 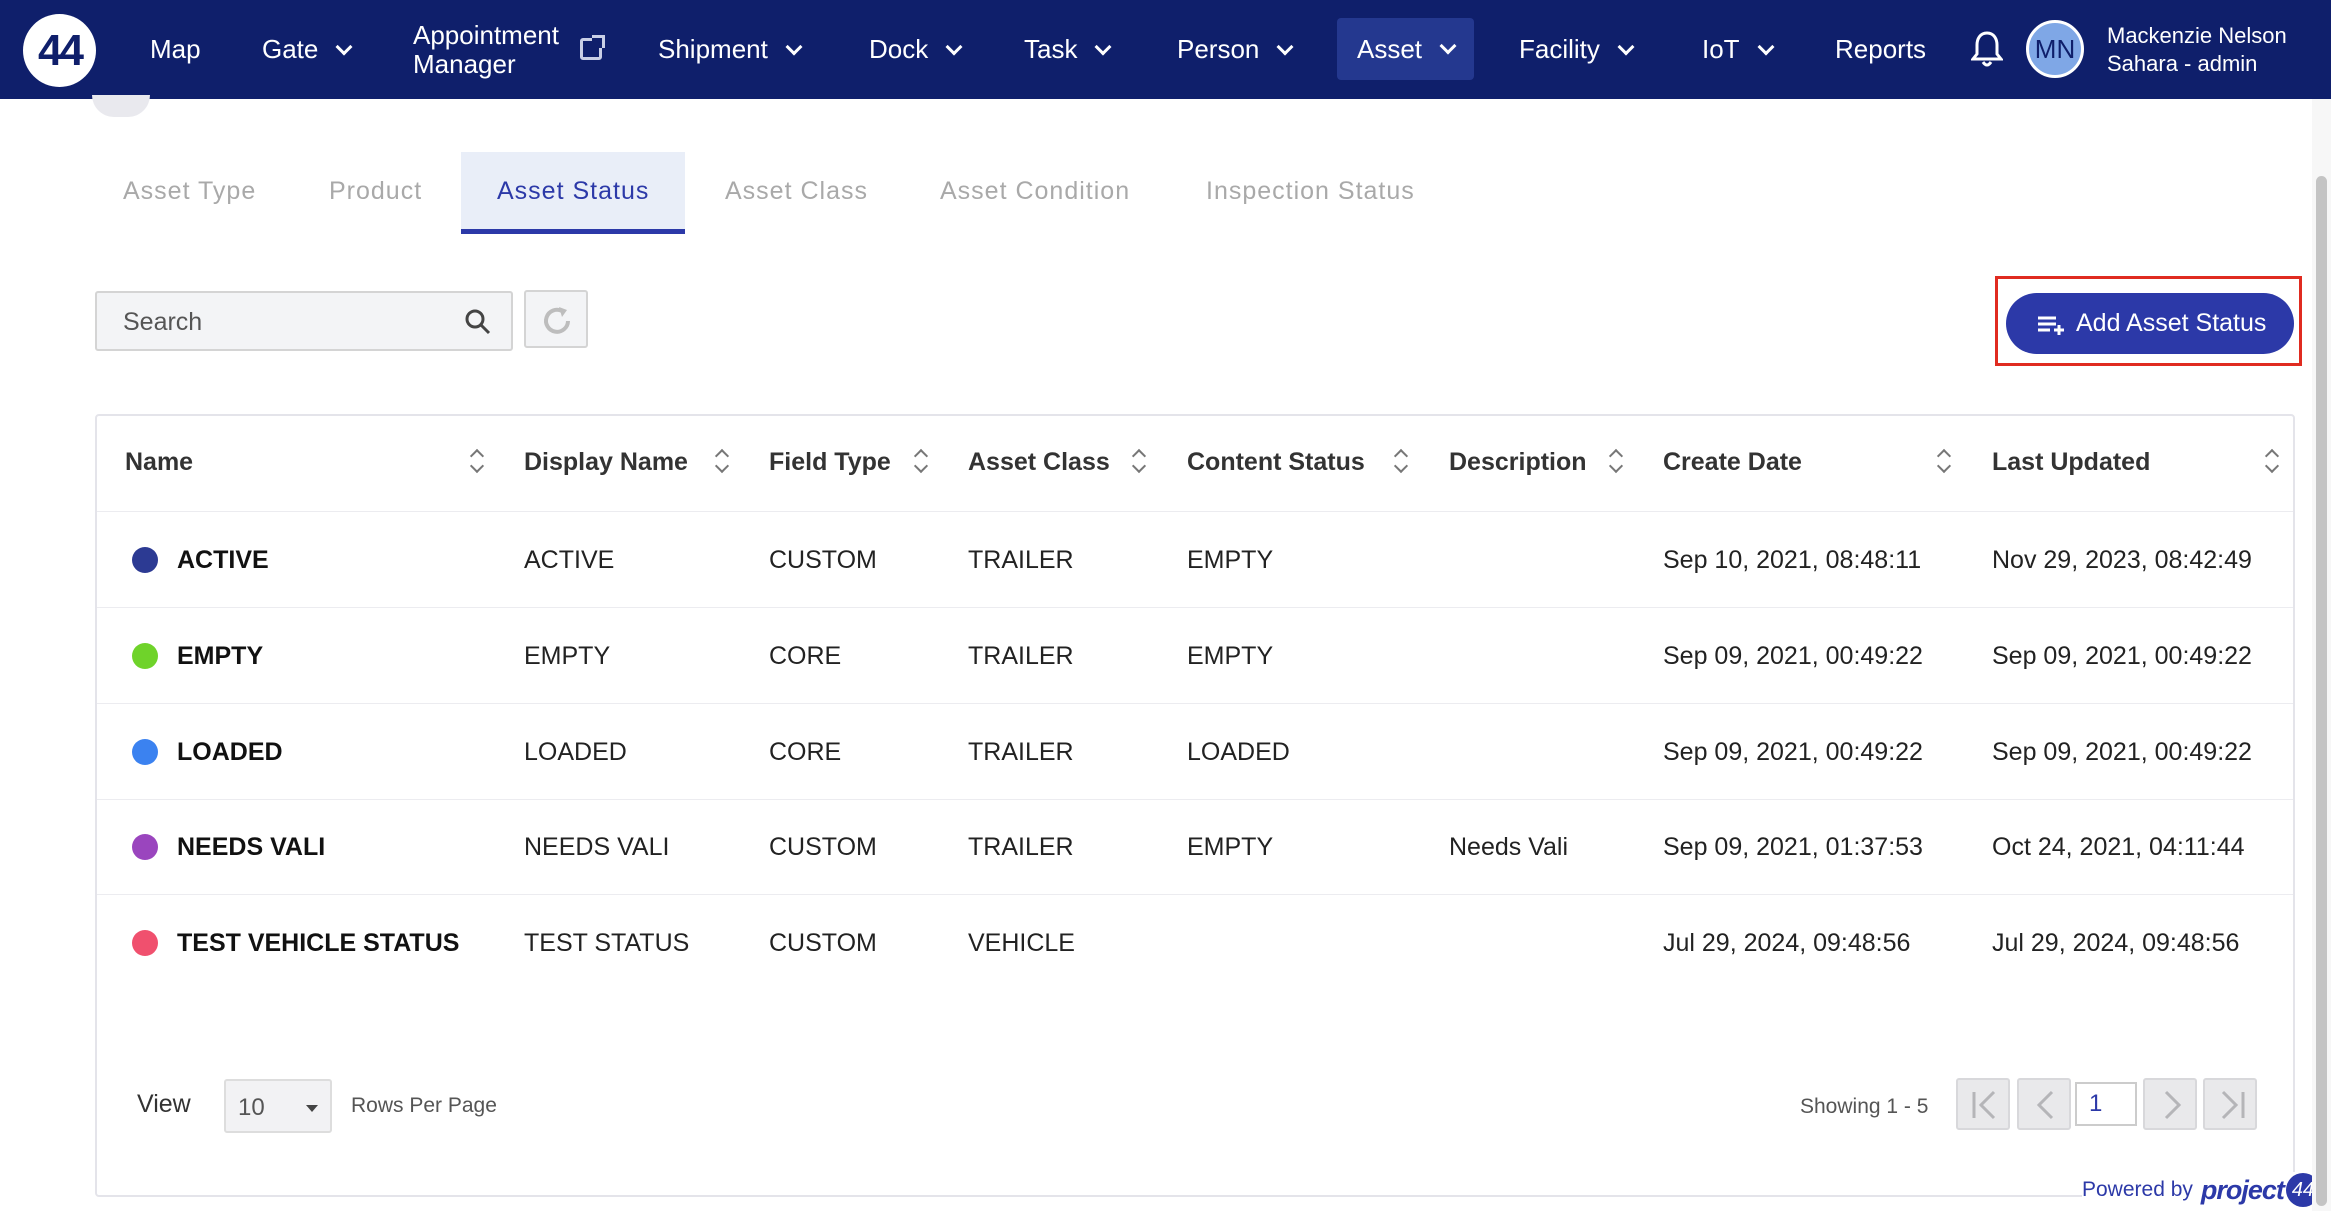 What do you see at coordinates (1559, 49) in the screenshot?
I see `nav-facility-label: Facility` at bounding box center [1559, 49].